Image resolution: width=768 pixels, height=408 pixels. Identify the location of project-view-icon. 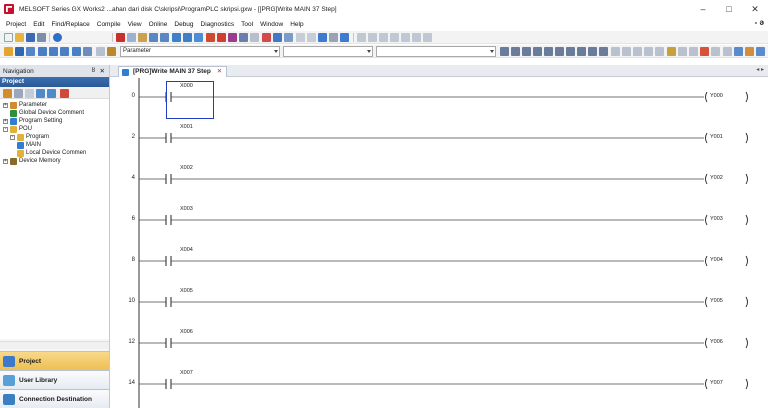
(8, 51).